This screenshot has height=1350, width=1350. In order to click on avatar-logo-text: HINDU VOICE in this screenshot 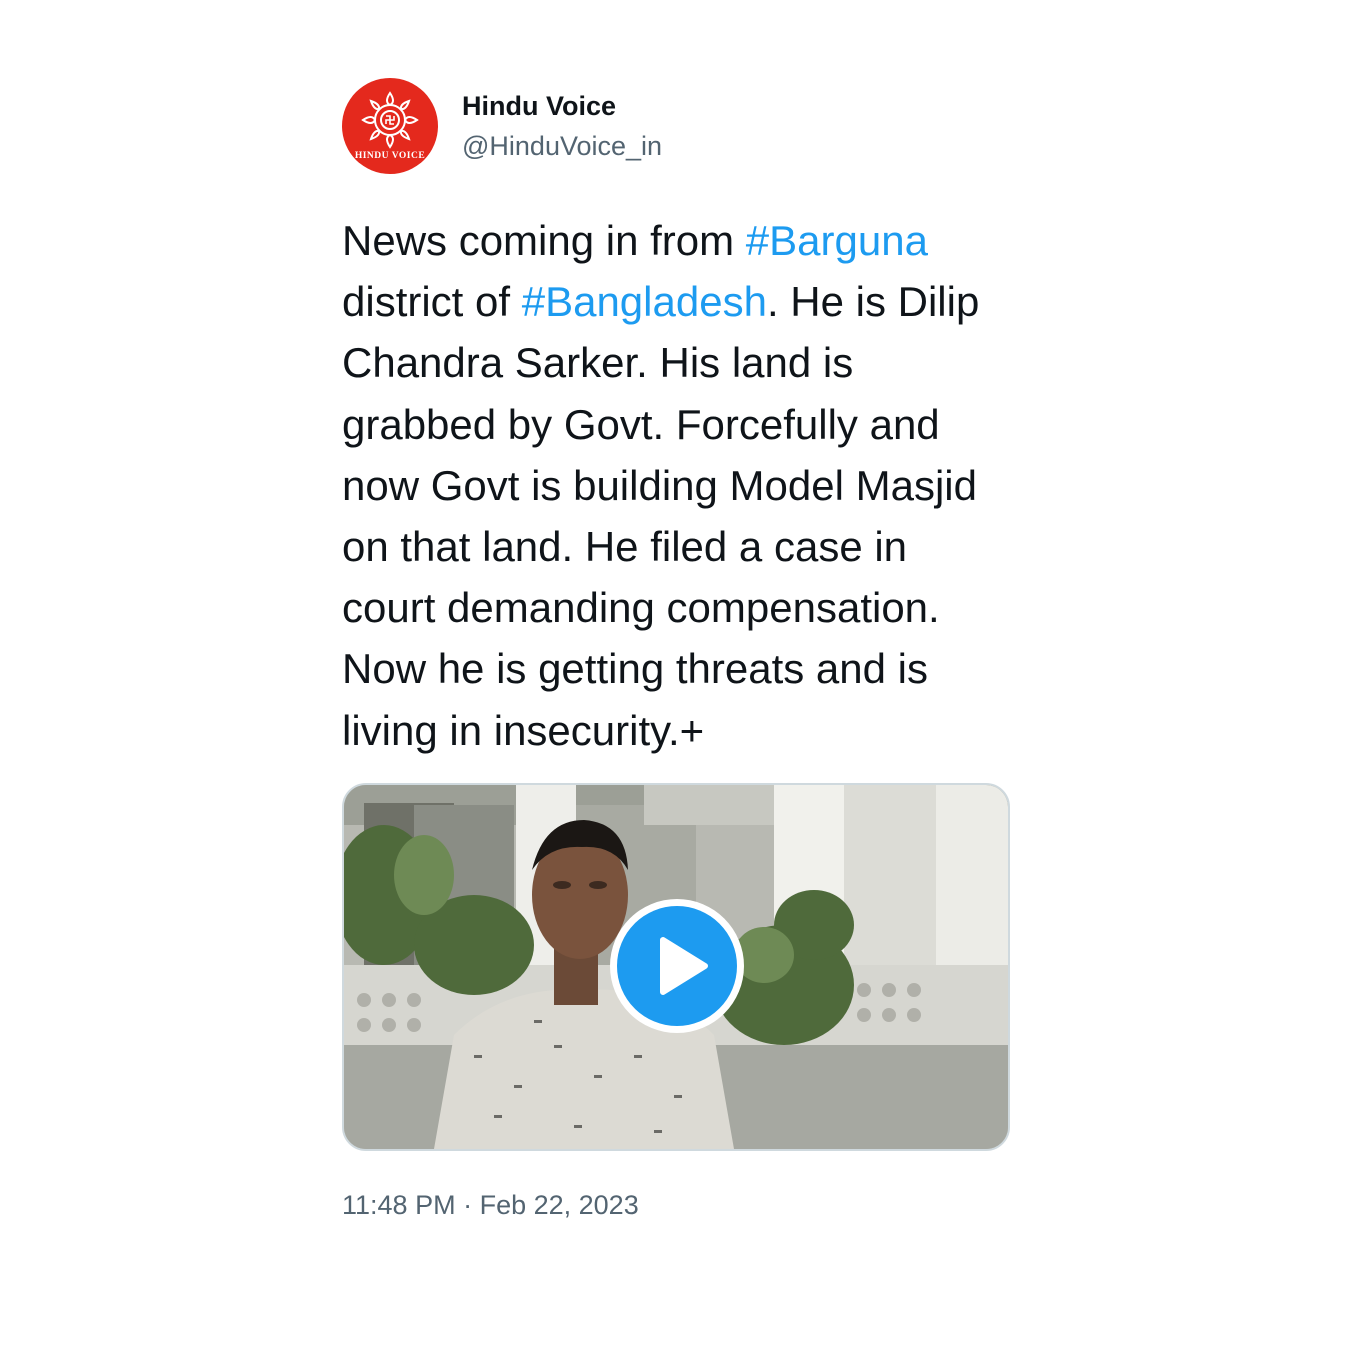, I will do `click(390, 156)`.